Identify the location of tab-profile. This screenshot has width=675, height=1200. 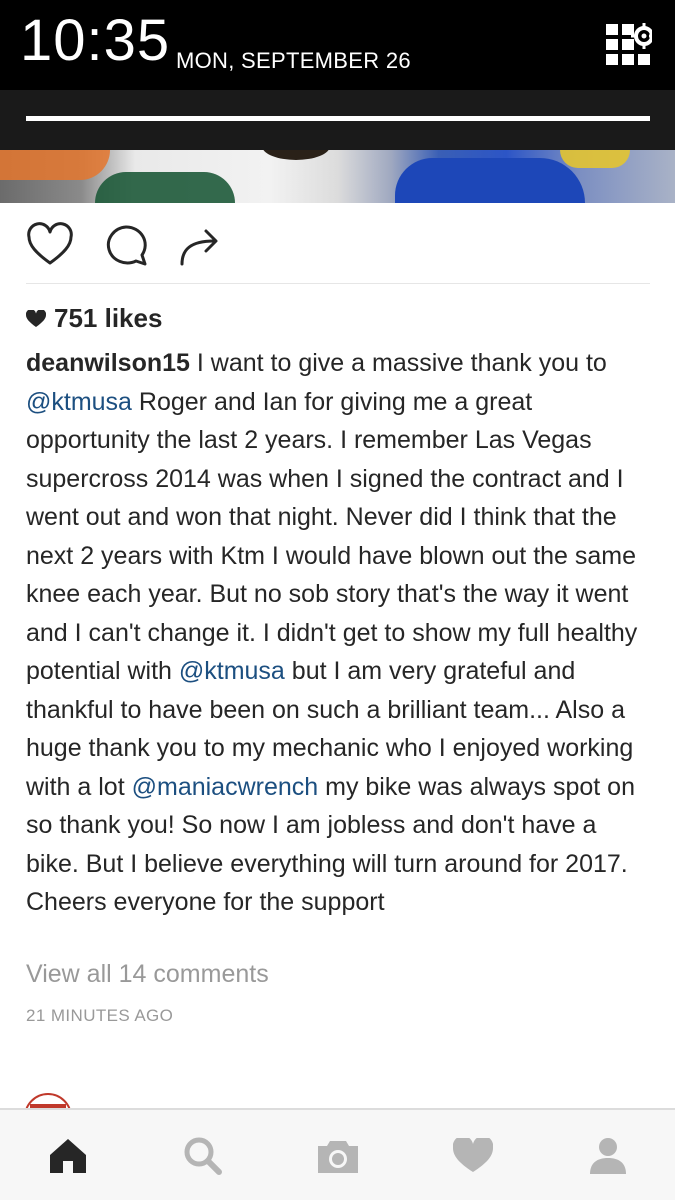
(607, 1155).